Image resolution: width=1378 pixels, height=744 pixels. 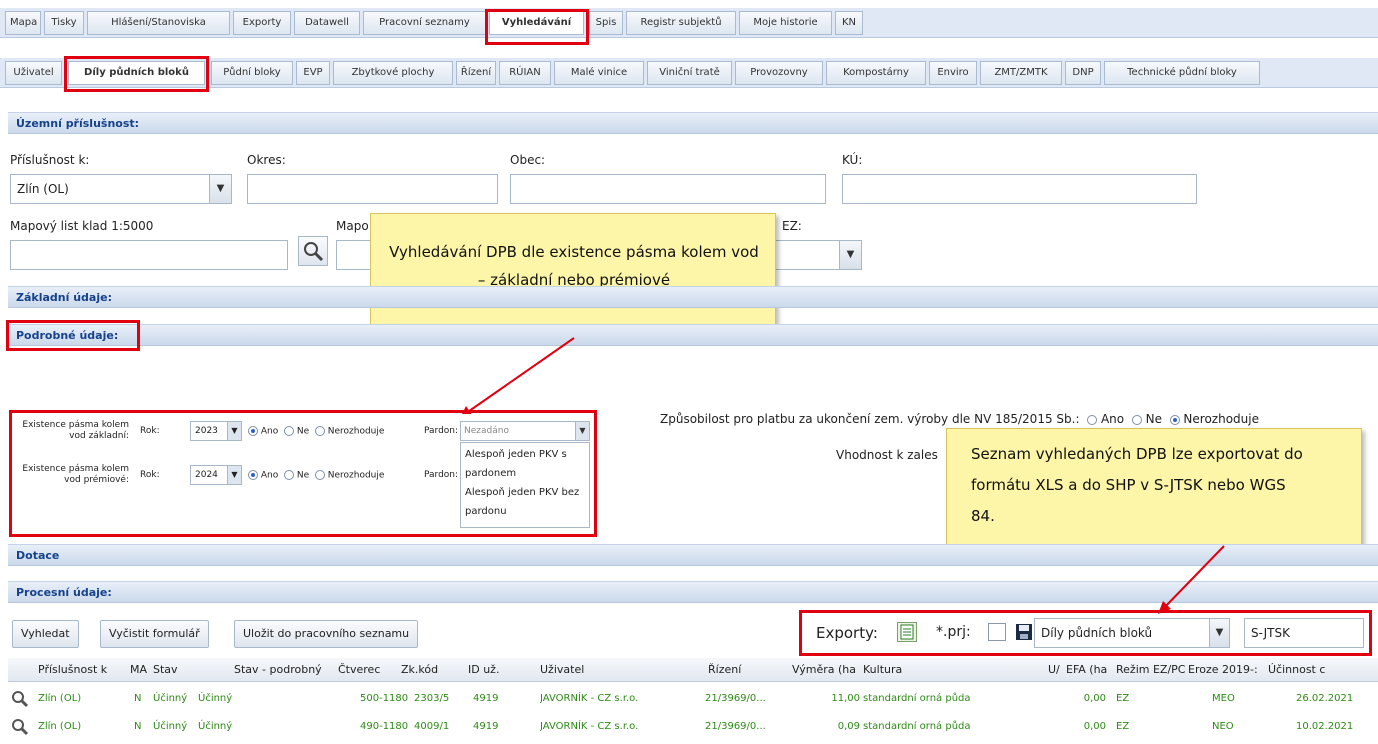 What do you see at coordinates (252, 73) in the screenshot?
I see `subtab-pudni-bloky: Půdní bloky` at bounding box center [252, 73].